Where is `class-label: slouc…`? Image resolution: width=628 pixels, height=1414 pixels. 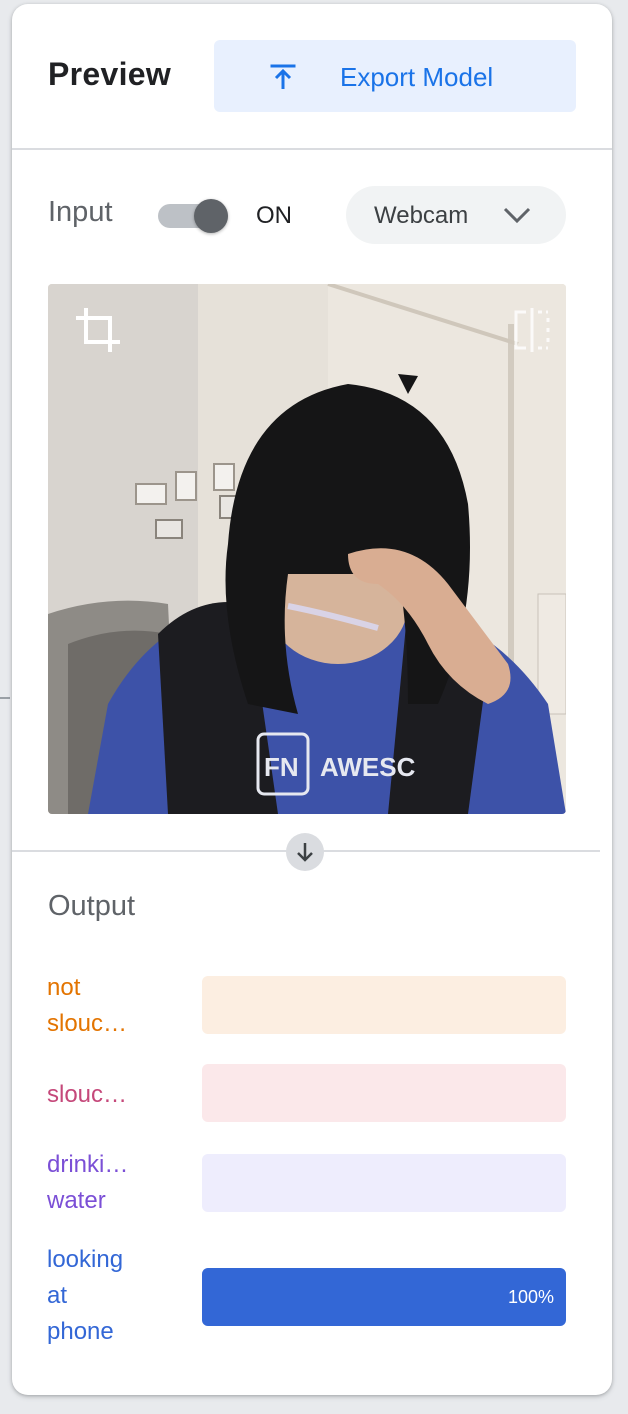
class-label: slouc… is located at coordinates (87, 1094).